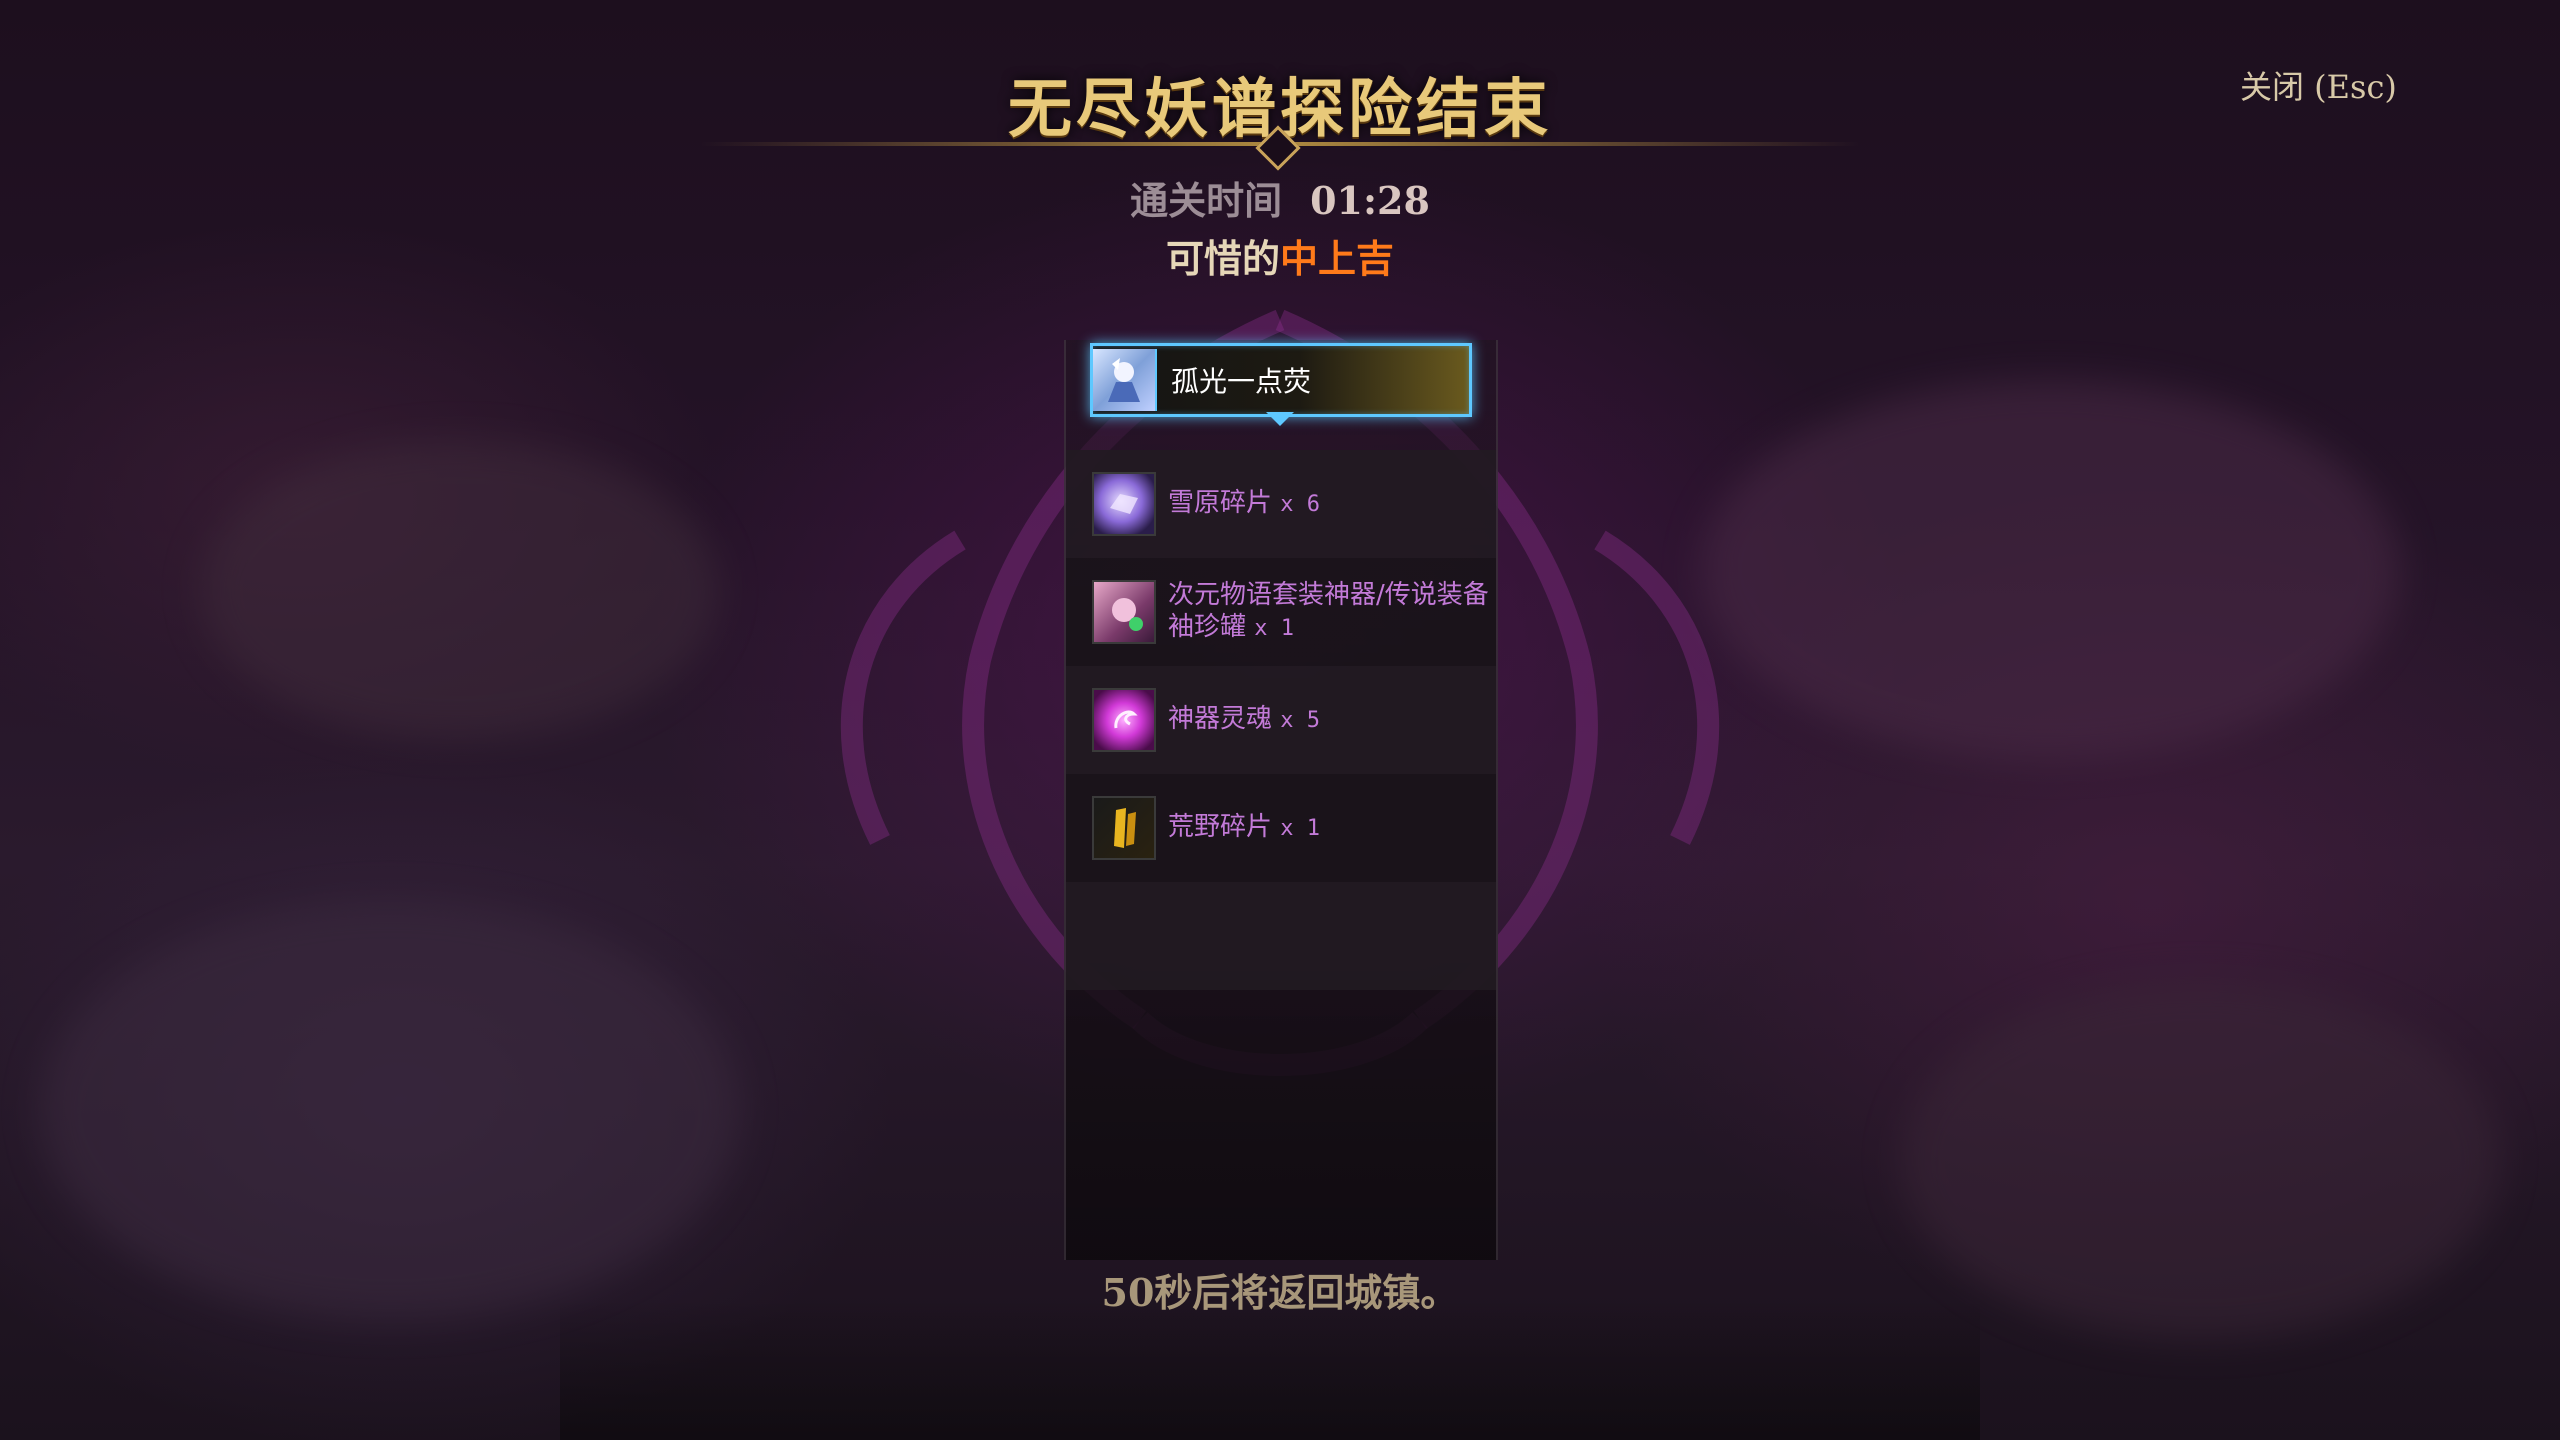 The image size is (2560, 1440). Describe the element at coordinates (1300, 720) in the screenshot. I see `reward-item-qty: x 5` at that location.